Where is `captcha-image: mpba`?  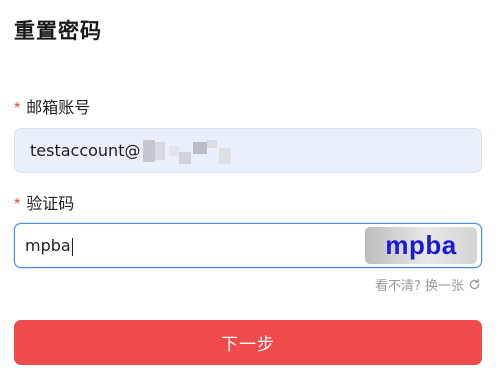 captcha-image: mpba is located at coordinates (421, 245).